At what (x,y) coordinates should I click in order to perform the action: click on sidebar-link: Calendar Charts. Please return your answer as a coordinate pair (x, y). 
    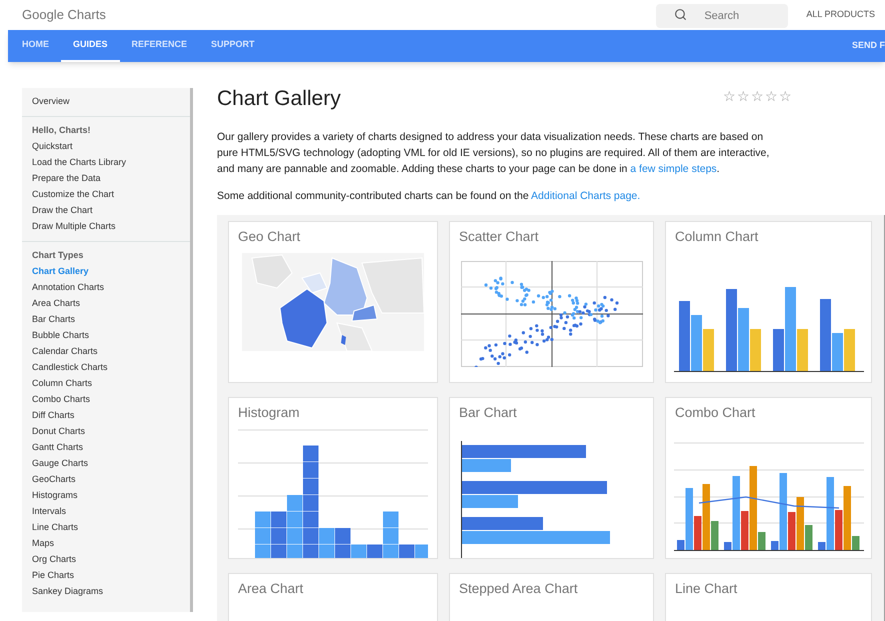
    Looking at the image, I should click on (65, 352).